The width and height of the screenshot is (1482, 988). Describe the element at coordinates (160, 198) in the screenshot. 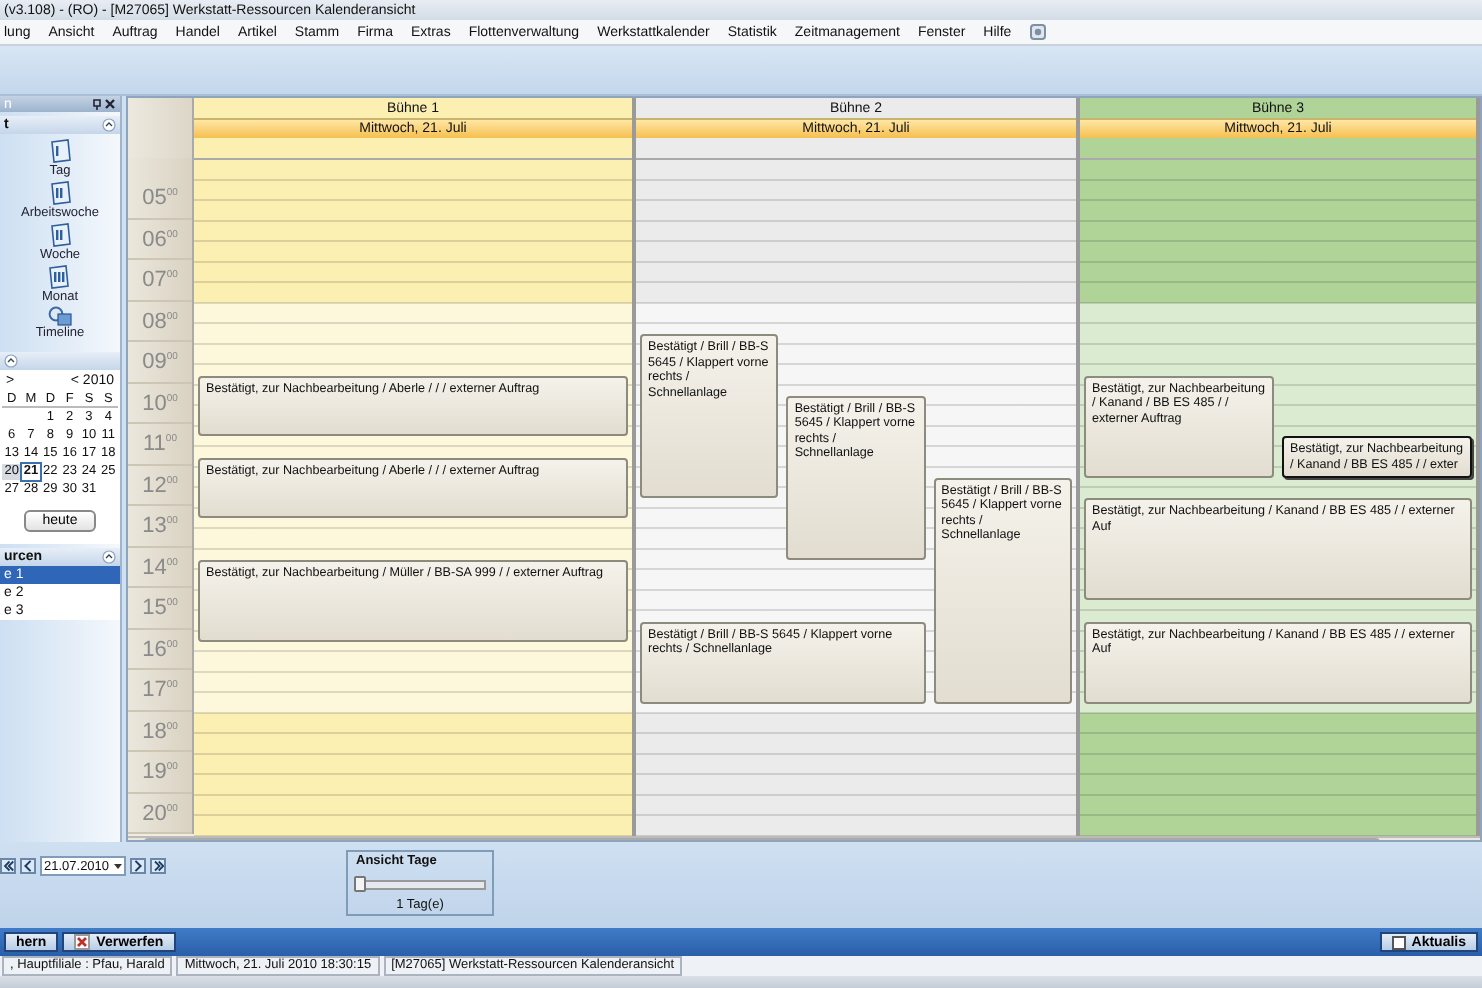

I see `hour-label: 05$^{00}$` at that location.